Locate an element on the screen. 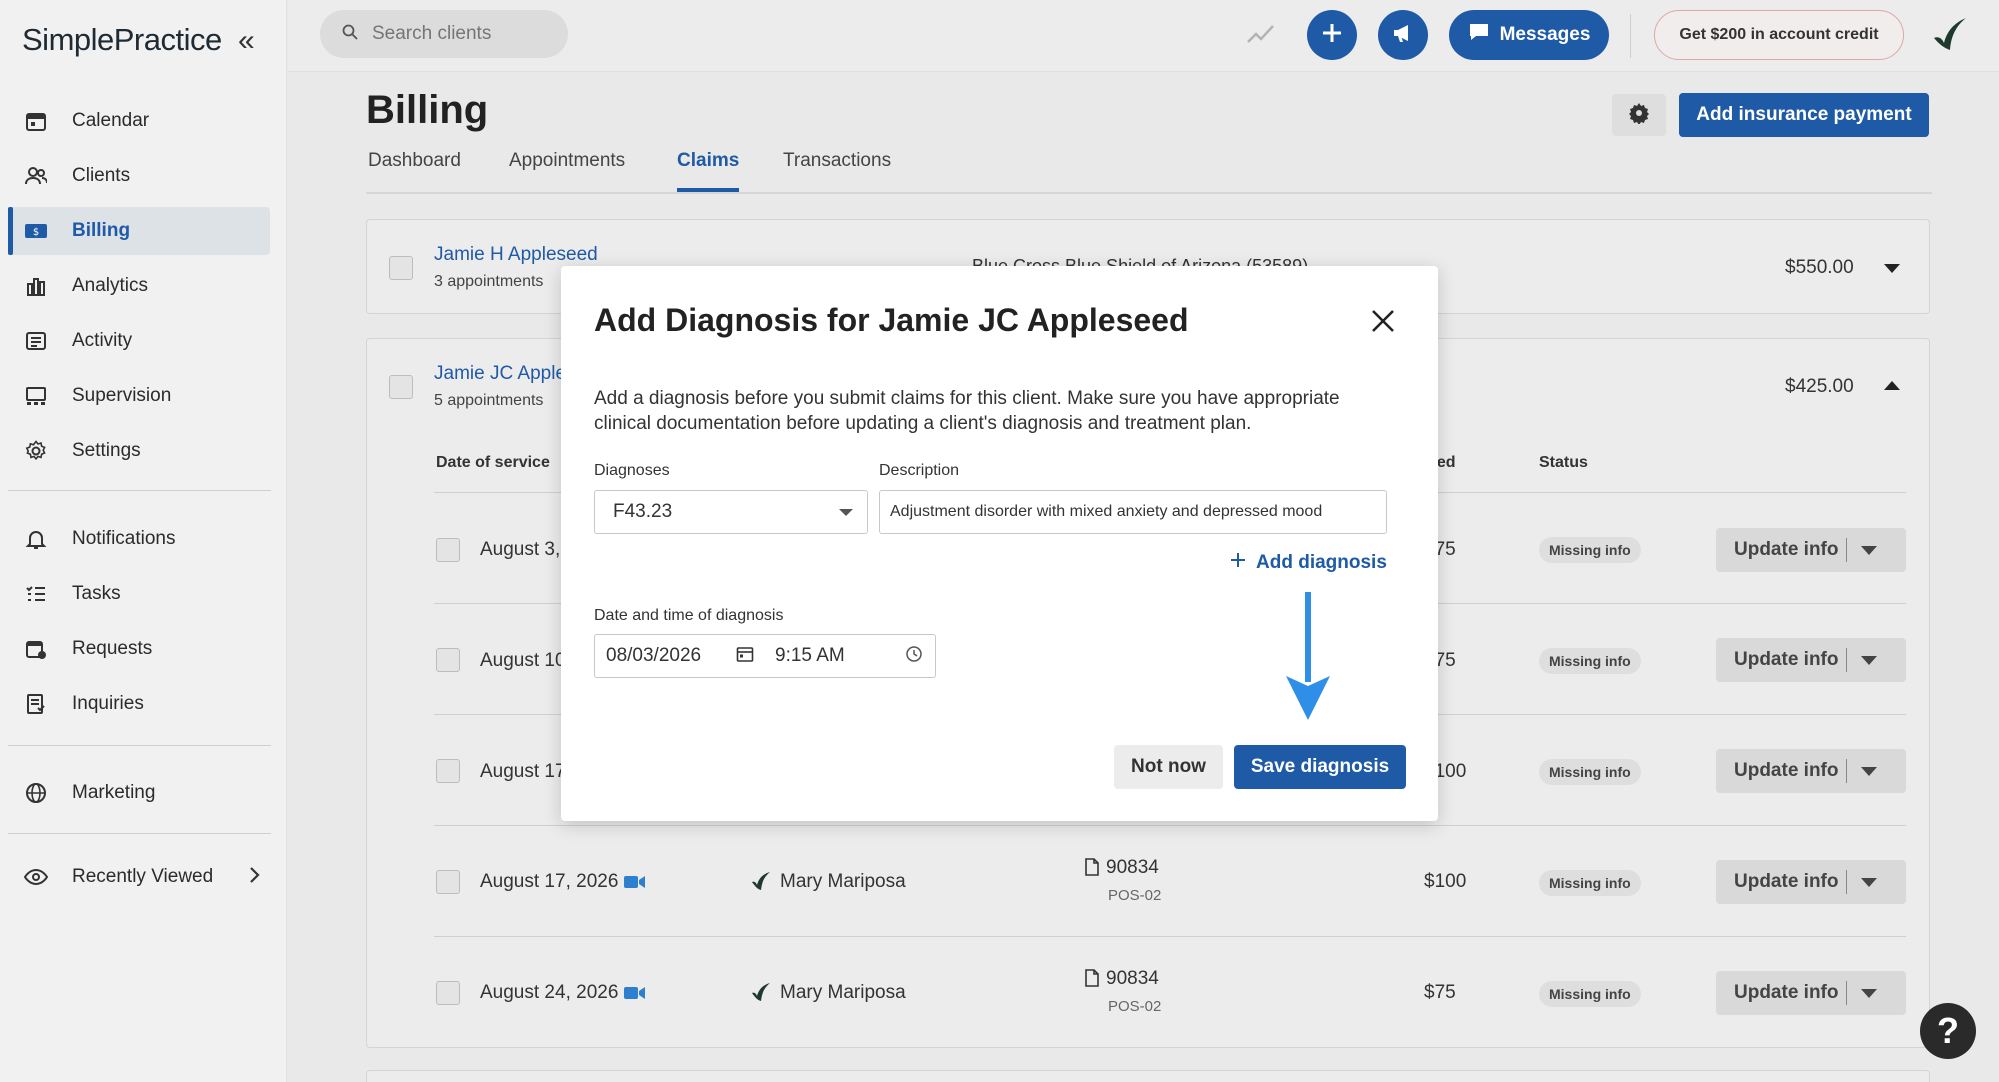 The image size is (1999, 1082). diagnosis-value: F43.23 is located at coordinates (643, 511).